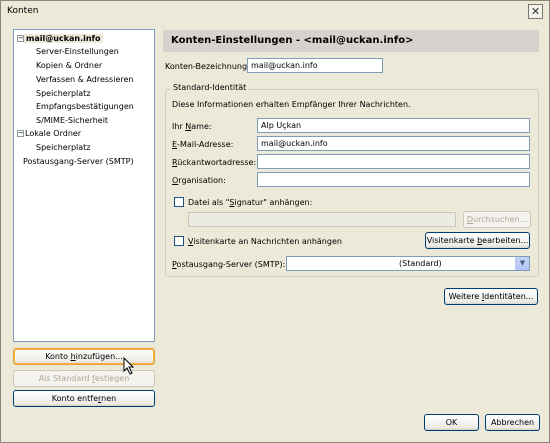 The height and width of the screenshot is (443, 550). I want to click on tree-item-label: Verfassen & Adressieren, so click(85, 79).